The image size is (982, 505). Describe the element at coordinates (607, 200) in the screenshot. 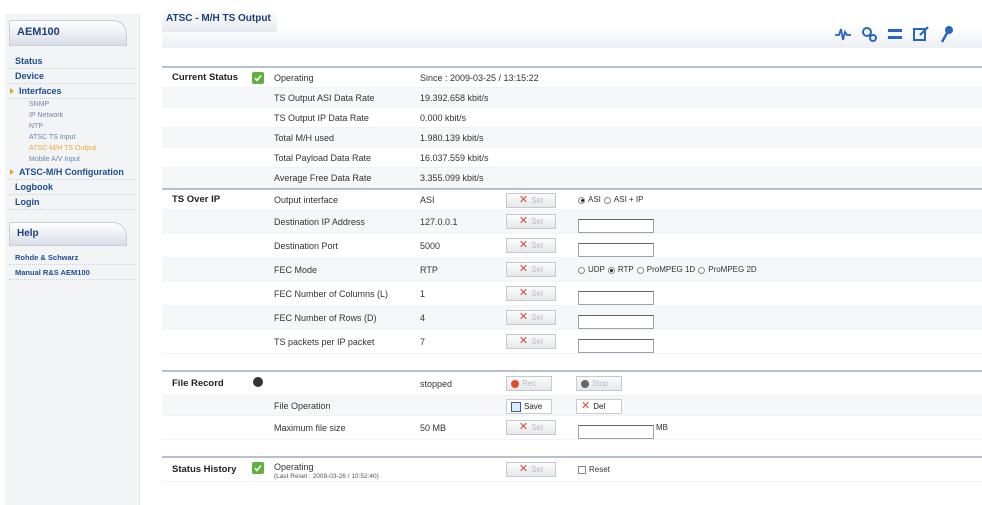

I see `radio-asi-ip` at that location.